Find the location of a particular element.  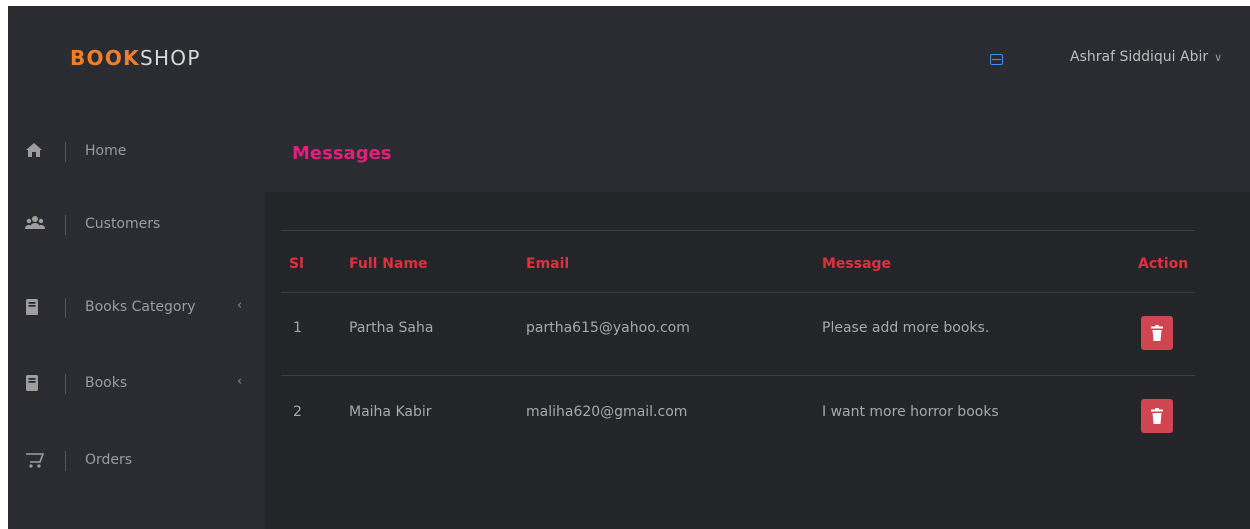

sidebar-item-label: Orders is located at coordinates (109, 460).